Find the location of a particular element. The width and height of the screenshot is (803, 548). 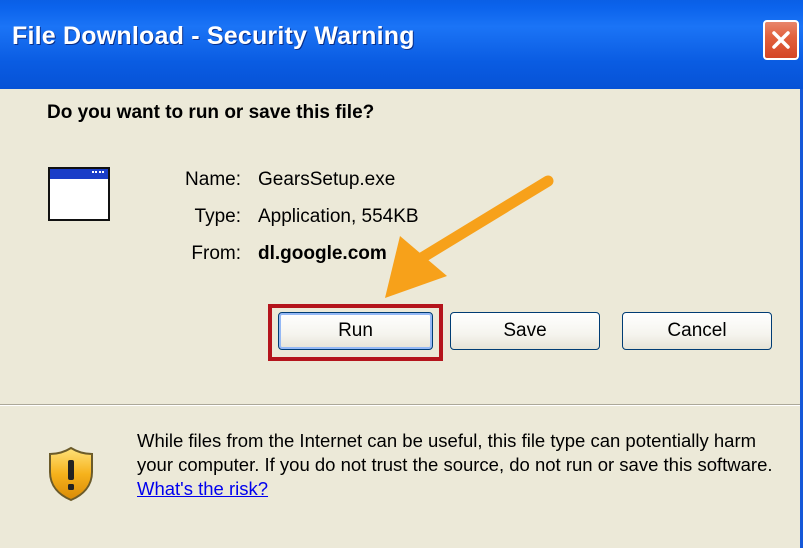

from-label: From: is located at coordinates (216, 253).